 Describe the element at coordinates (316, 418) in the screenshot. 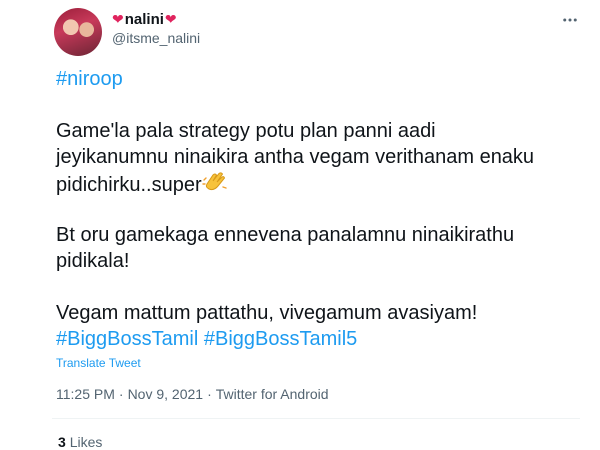

I see `divider` at that location.